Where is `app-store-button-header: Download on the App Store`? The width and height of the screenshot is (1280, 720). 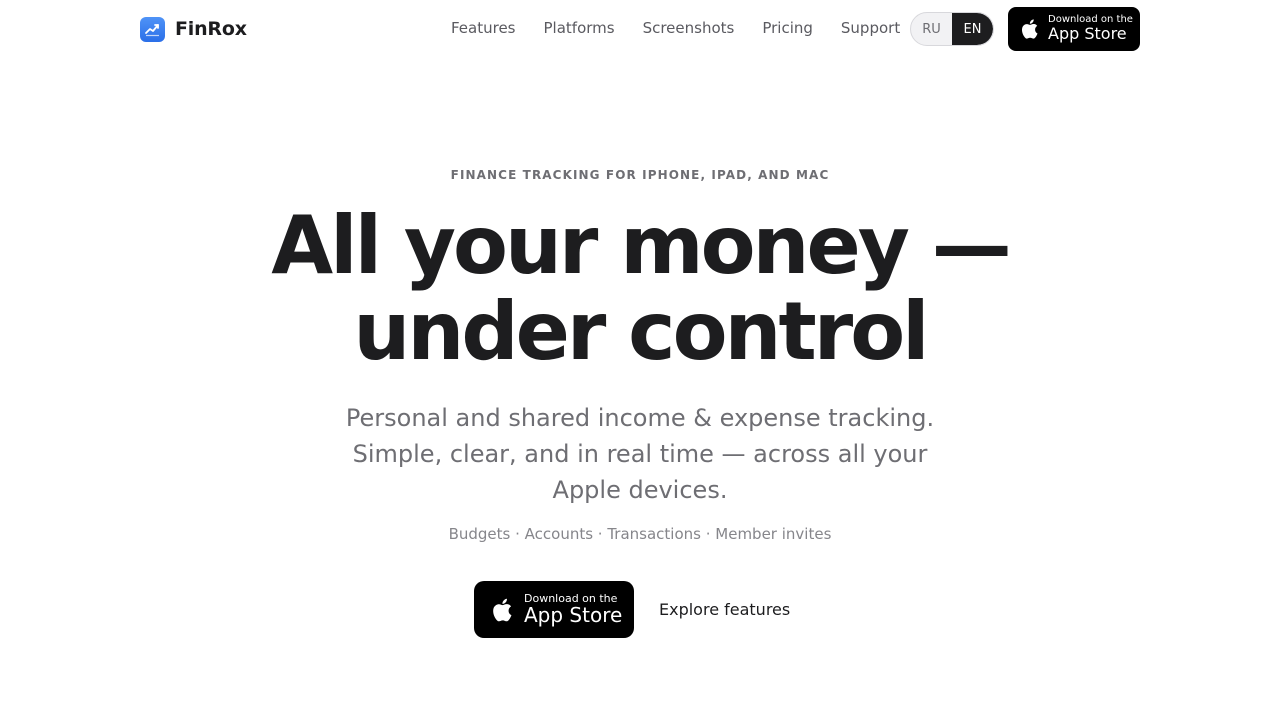
app-store-button-header: Download on the App Store is located at coordinates (1074, 29).